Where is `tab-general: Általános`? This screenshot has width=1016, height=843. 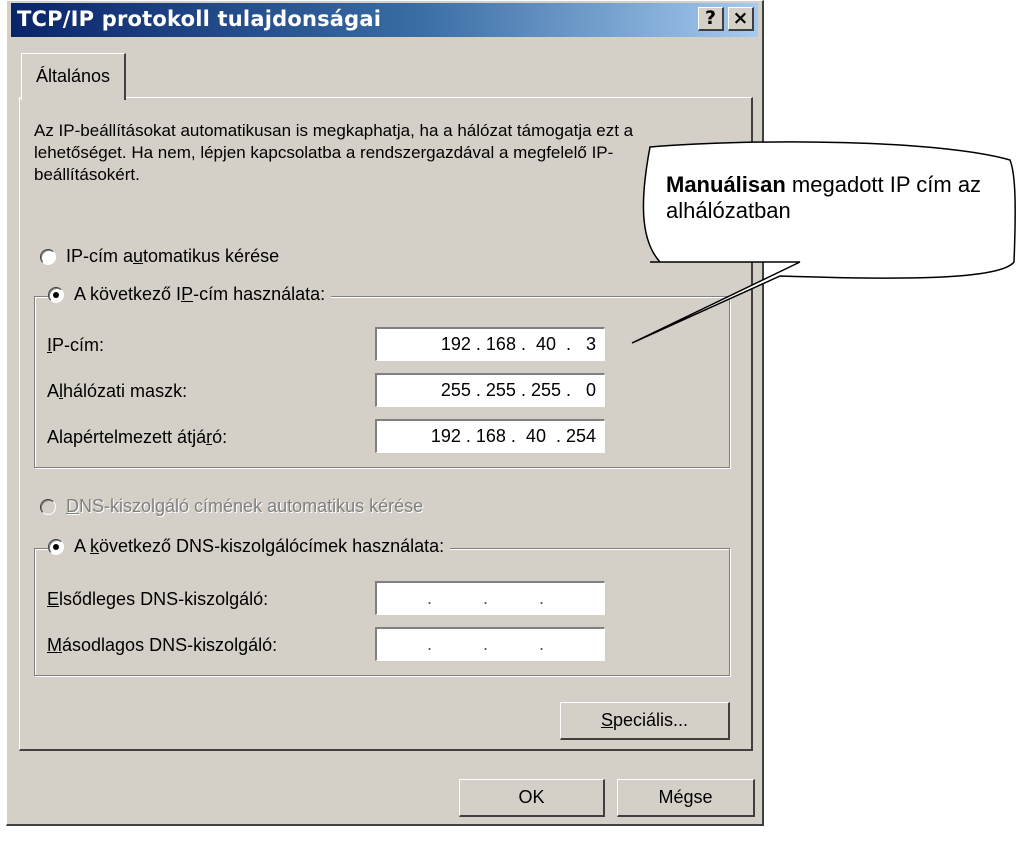
tab-general: Általános is located at coordinates (74, 76).